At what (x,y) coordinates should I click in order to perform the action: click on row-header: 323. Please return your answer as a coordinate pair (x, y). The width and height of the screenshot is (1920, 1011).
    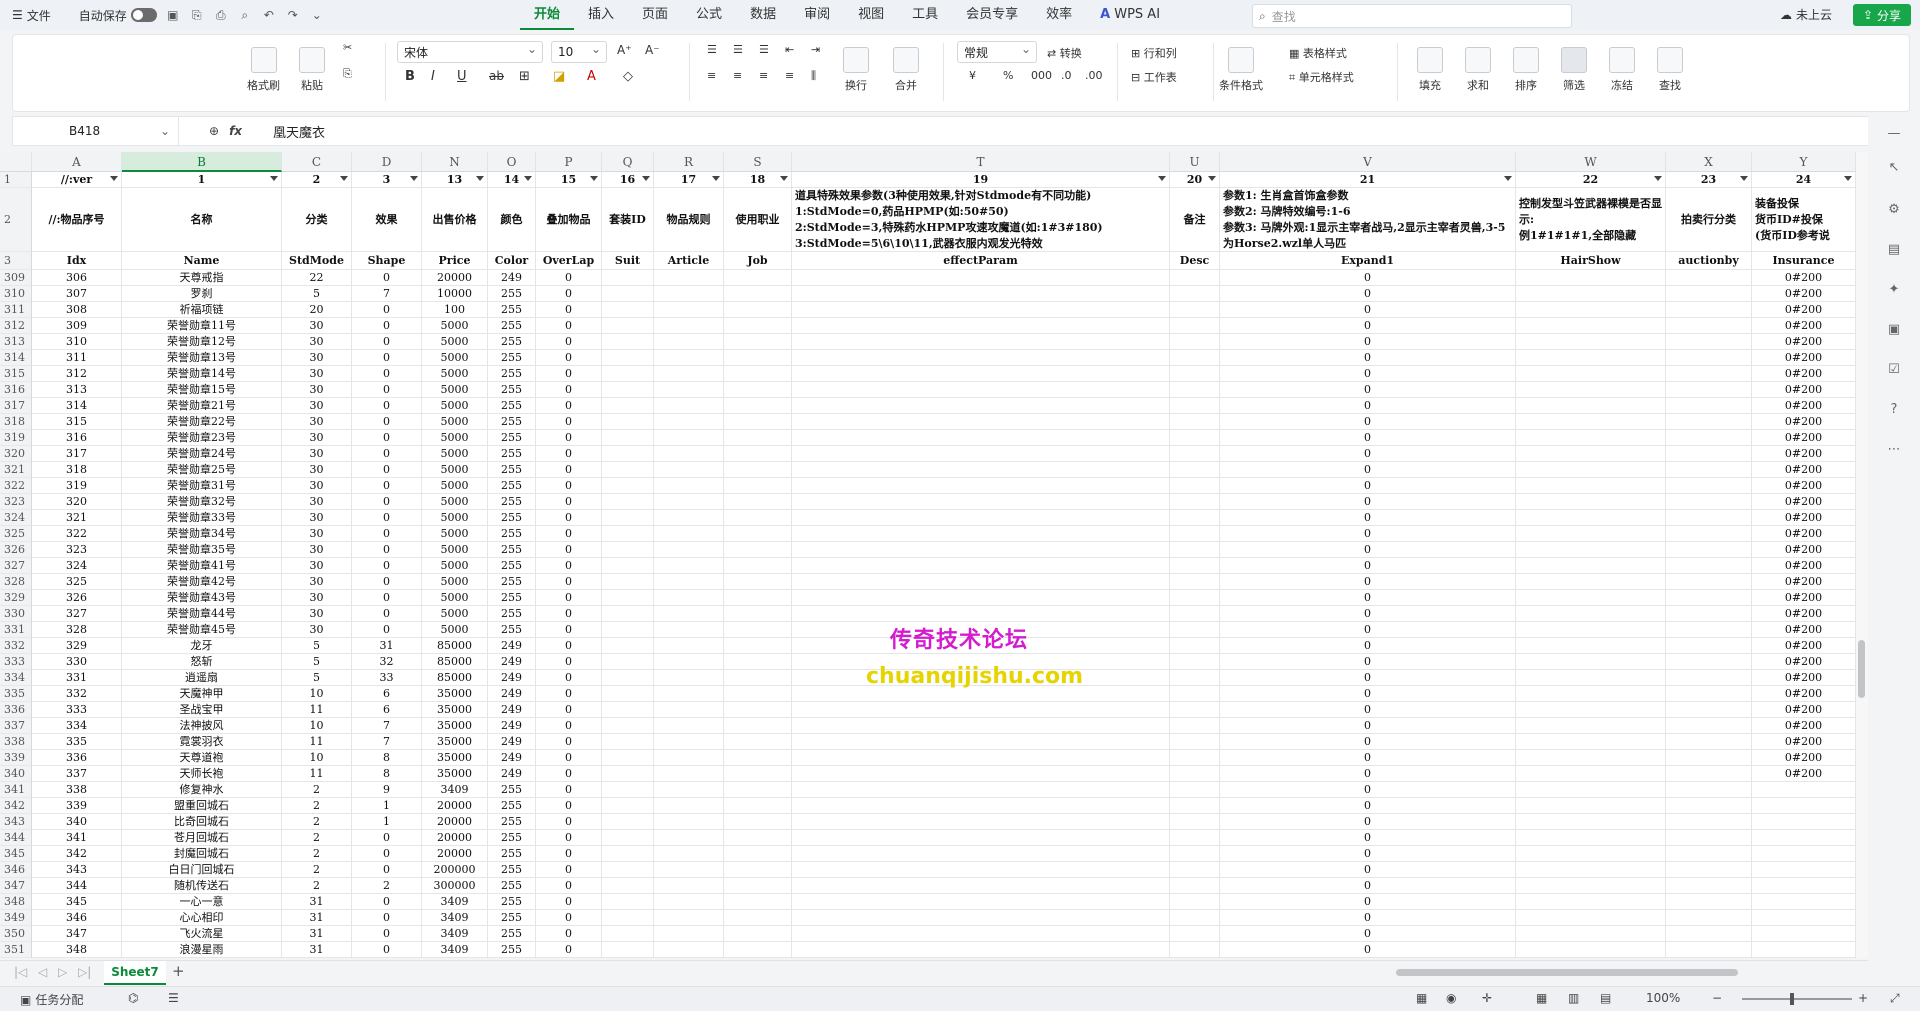
    Looking at the image, I should click on (16, 502).